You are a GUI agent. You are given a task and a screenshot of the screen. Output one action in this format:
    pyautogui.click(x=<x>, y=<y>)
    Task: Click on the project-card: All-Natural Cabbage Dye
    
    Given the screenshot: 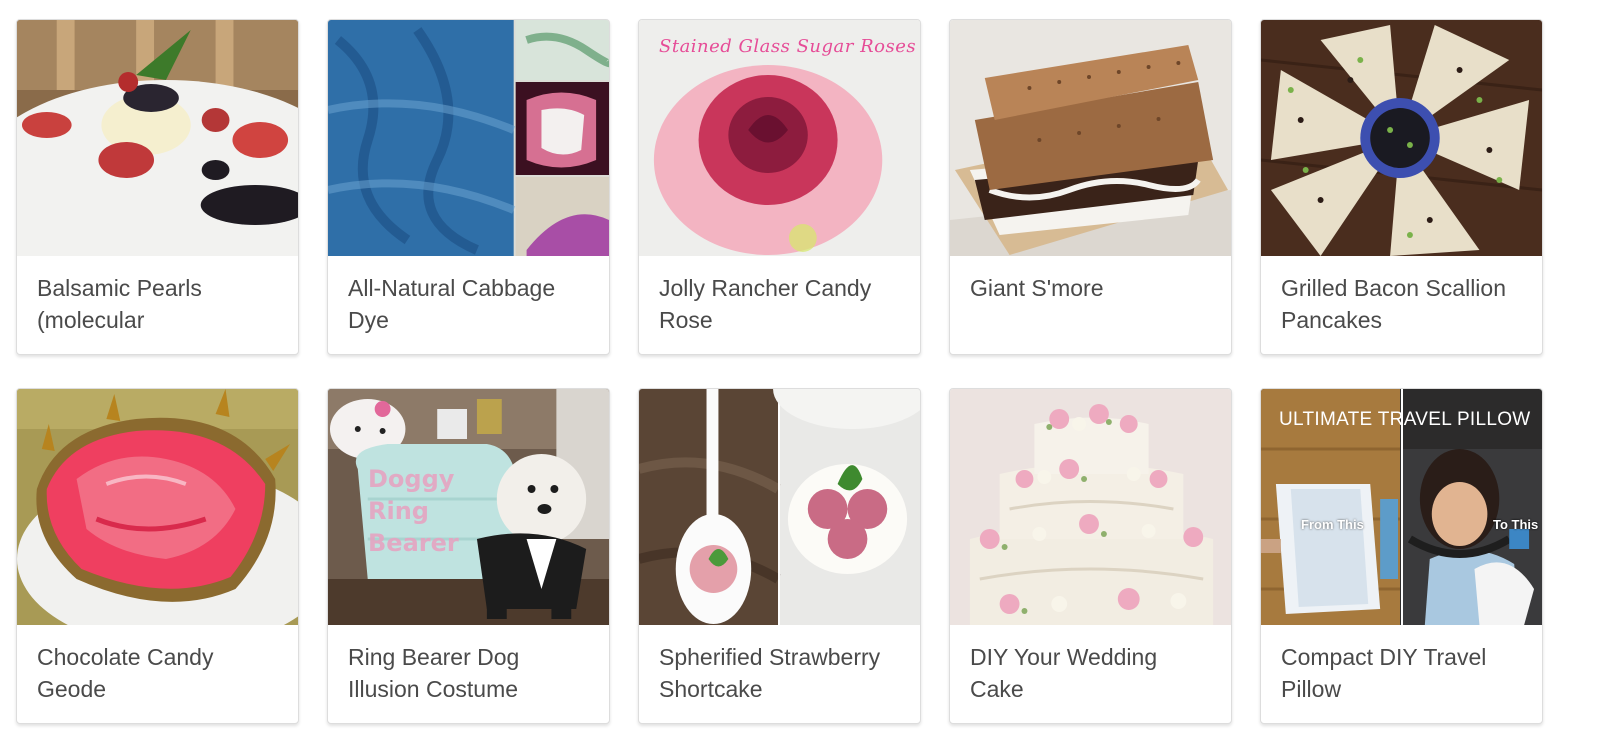 What is the action you would take?
    pyautogui.click(x=468, y=187)
    